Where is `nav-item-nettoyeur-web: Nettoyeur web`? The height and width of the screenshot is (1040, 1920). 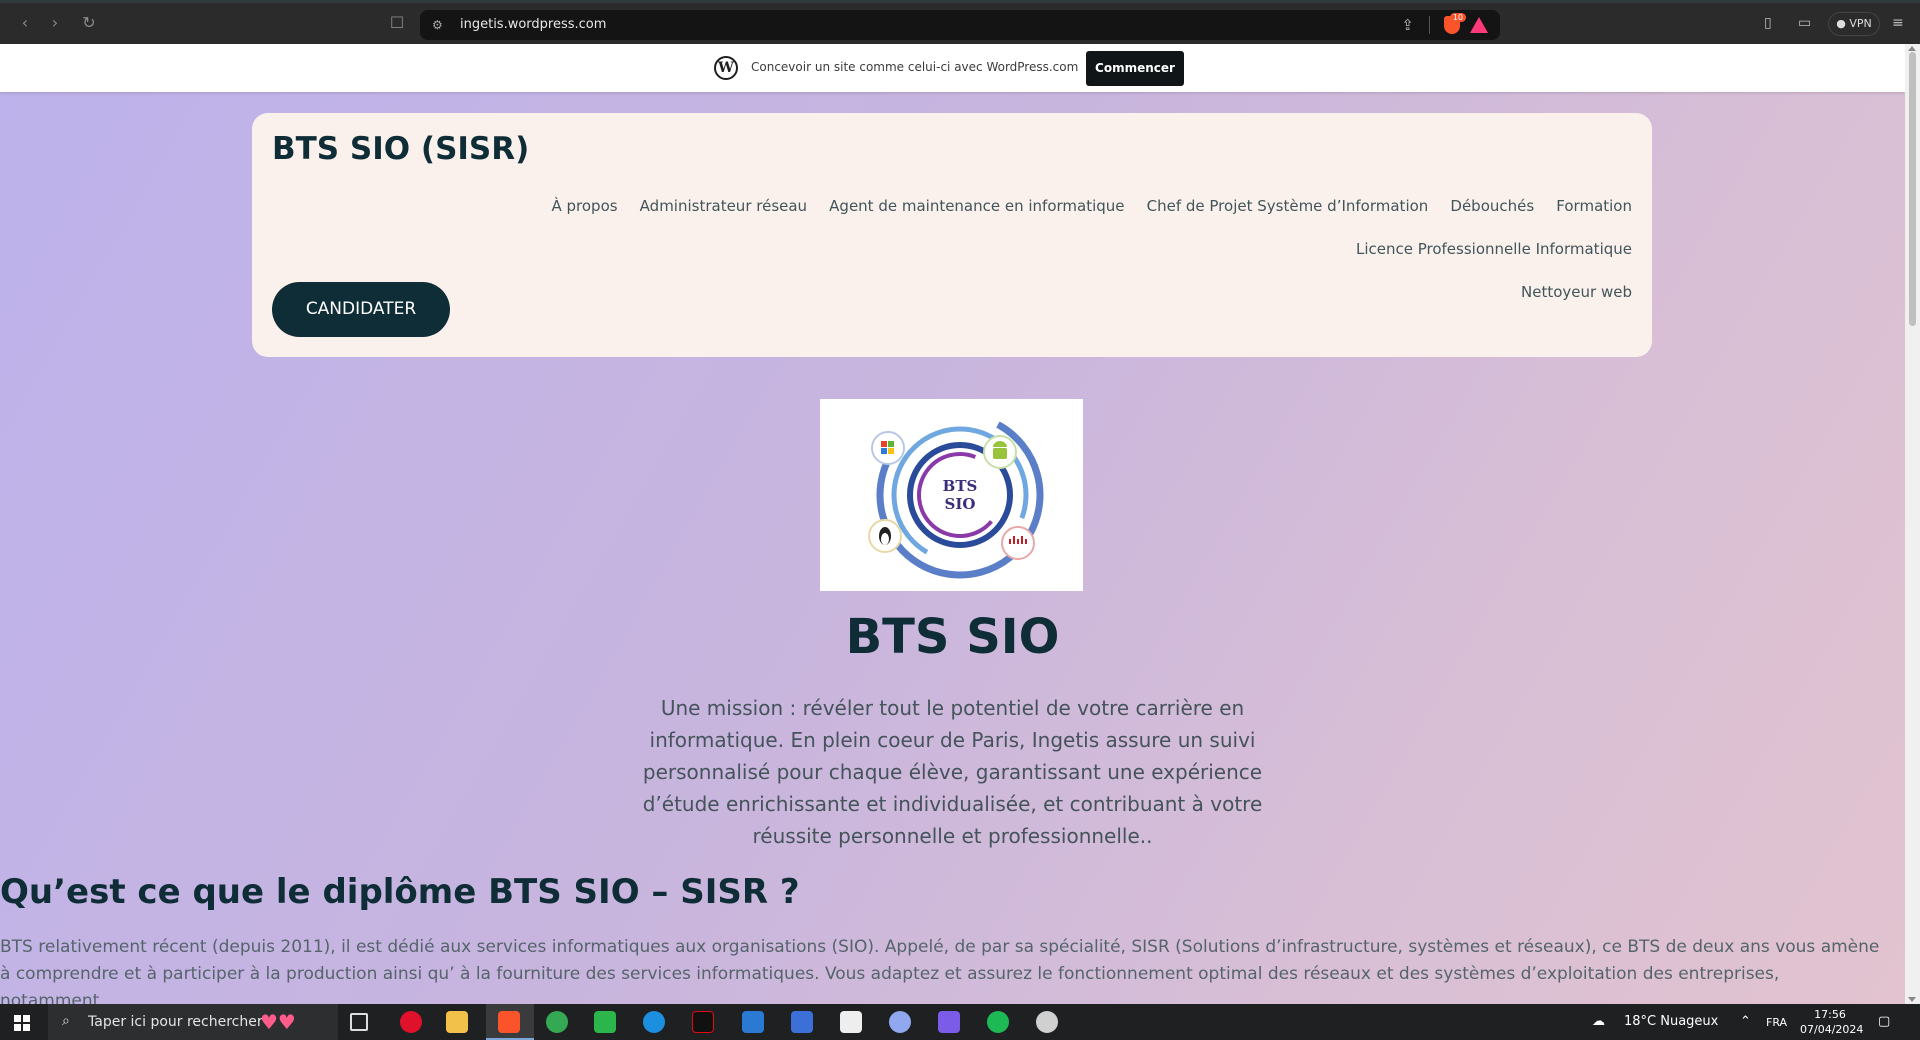
nav-item-nettoyeur-web: Nettoyeur web is located at coordinates (1576, 292).